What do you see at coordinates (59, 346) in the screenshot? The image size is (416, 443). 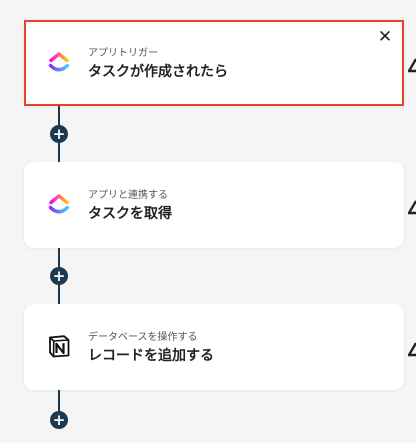 I see `notion-icon` at bounding box center [59, 346].